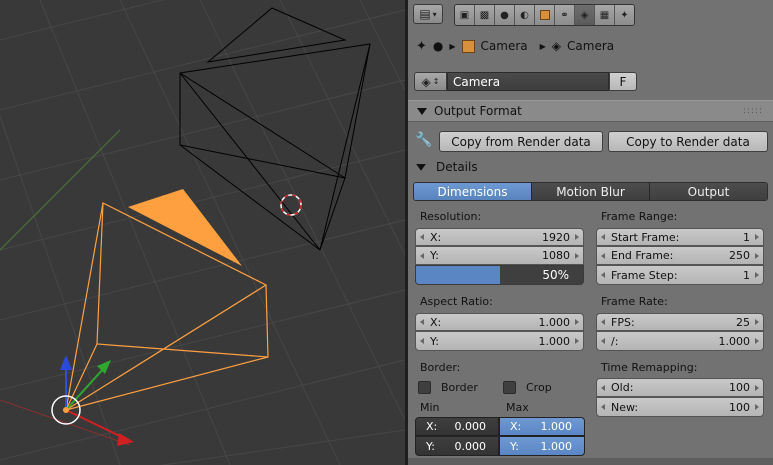 The image size is (773, 465). Describe the element at coordinates (457, 426) in the screenshot. I see `border-min-x-field: X: 0.000` at that location.